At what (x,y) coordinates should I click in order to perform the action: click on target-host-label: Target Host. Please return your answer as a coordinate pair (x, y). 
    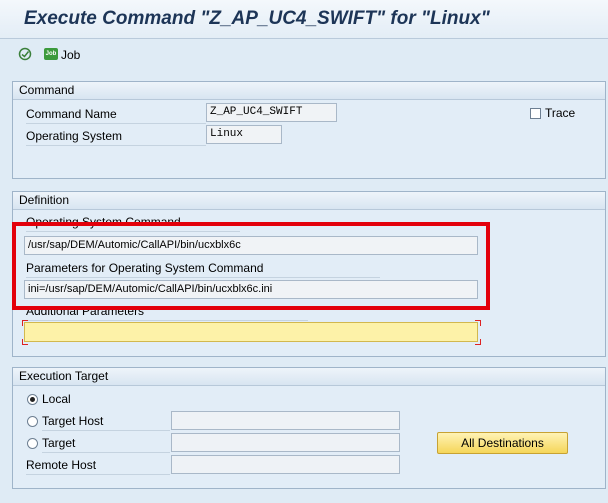
    Looking at the image, I should click on (106, 422).